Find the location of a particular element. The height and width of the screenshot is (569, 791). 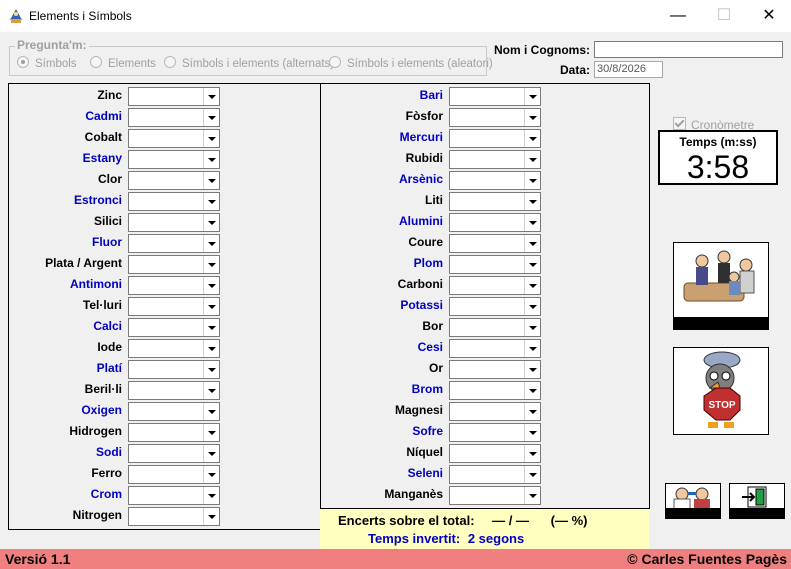

element-row: Antimoni is located at coordinates (164, 285).